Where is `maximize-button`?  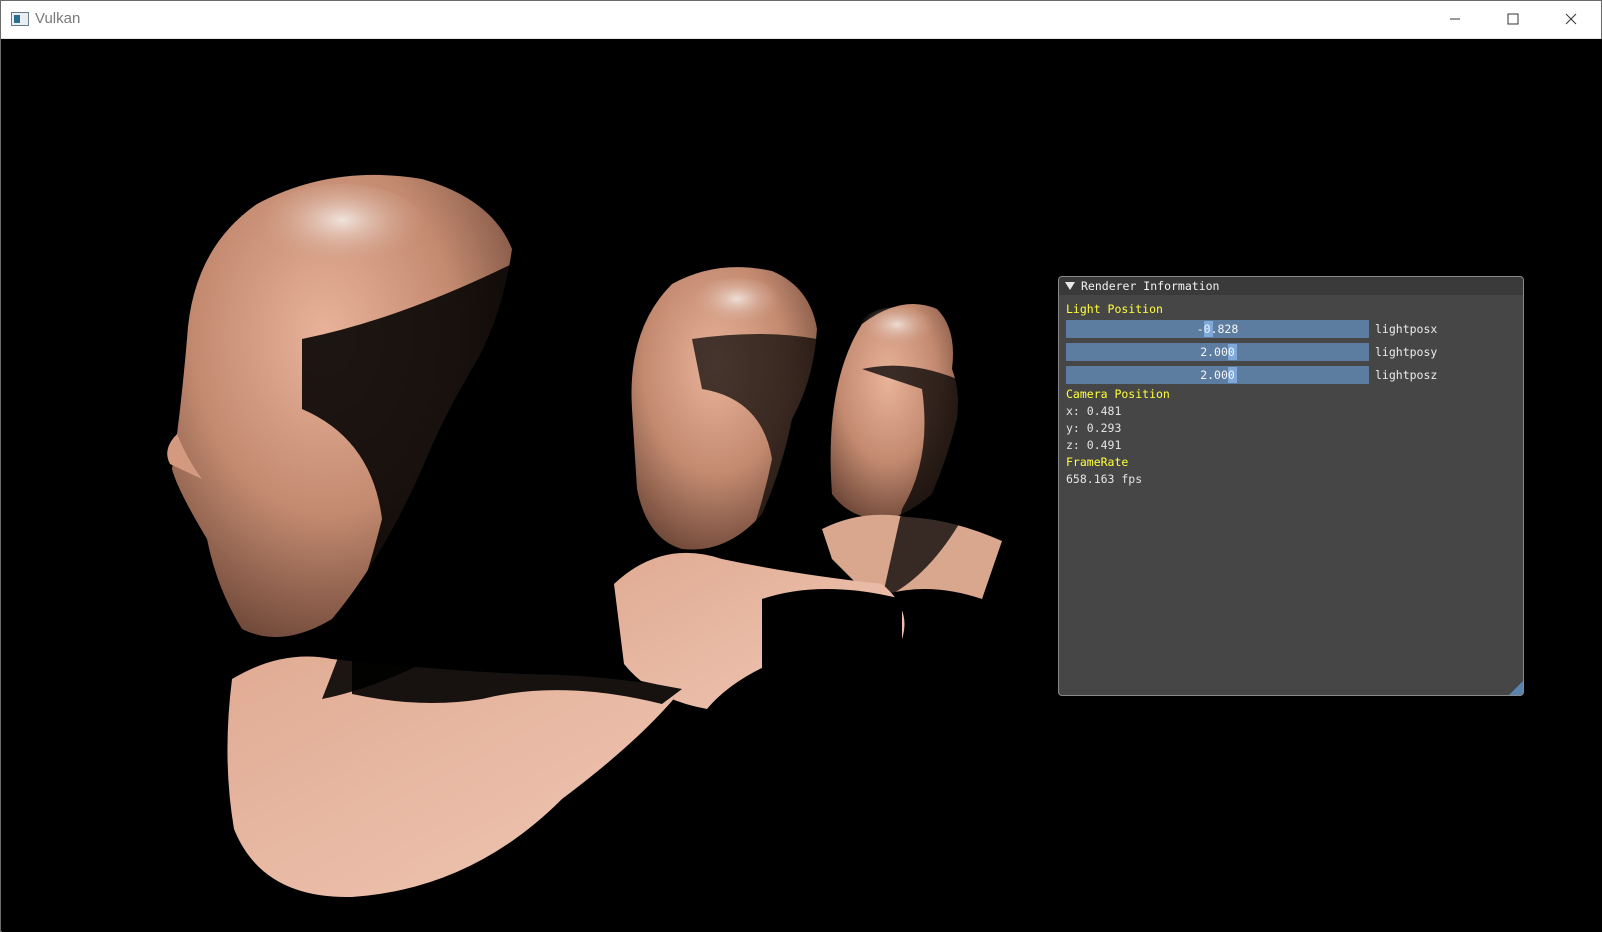 maximize-button is located at coordinates (1513, 19).